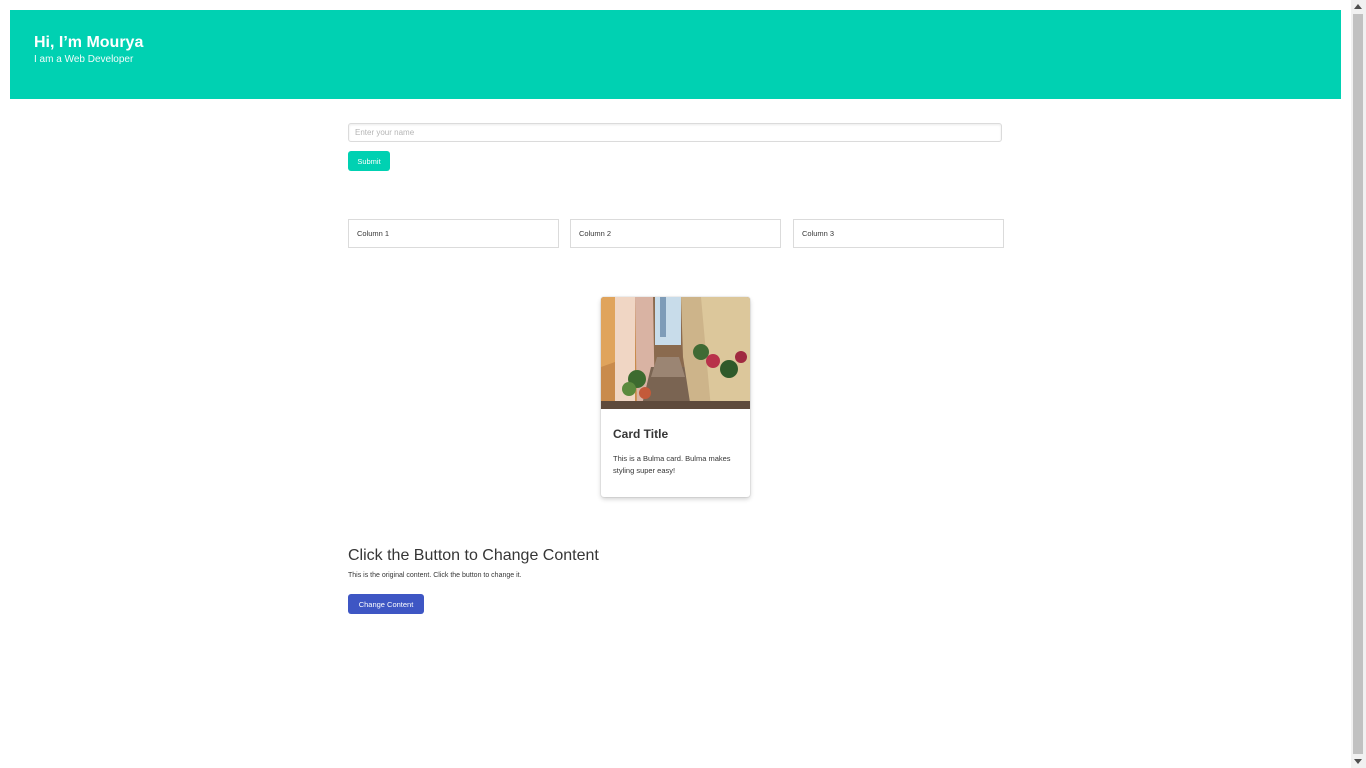  What do you see at coordinates (675, 233) in the screenshot?
I see `column-2: Column 2` at bounding box center [675, 233].